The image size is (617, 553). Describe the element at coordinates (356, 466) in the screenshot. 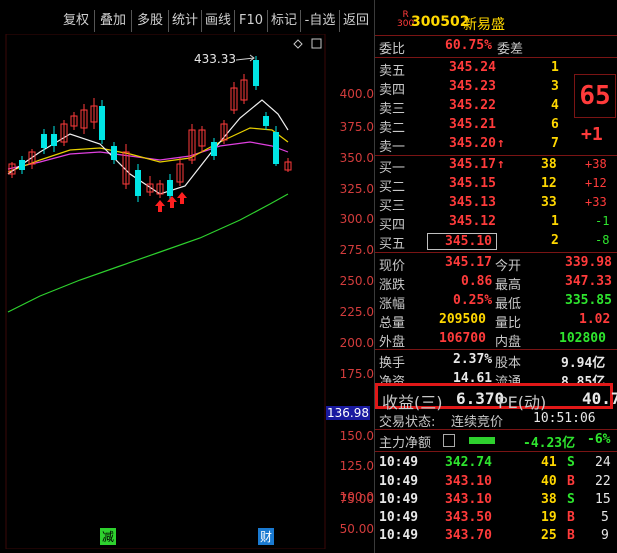

I see `y-tick: 125.0` at that location.